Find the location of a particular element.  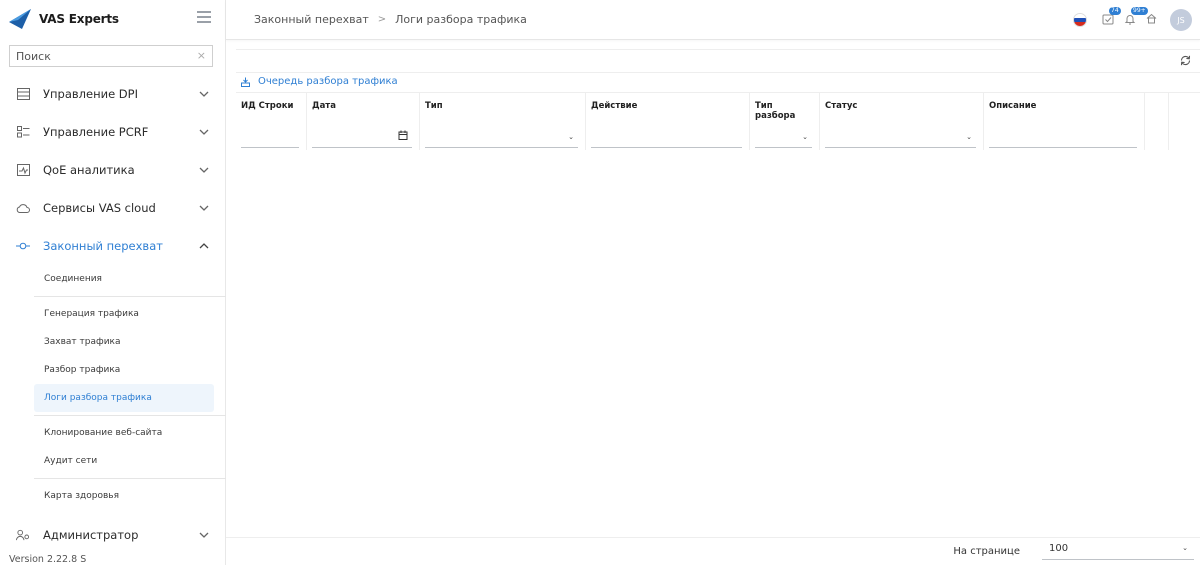

parsing-queue-link: Очередь разбора трафика is located at coordinates (319, 81).